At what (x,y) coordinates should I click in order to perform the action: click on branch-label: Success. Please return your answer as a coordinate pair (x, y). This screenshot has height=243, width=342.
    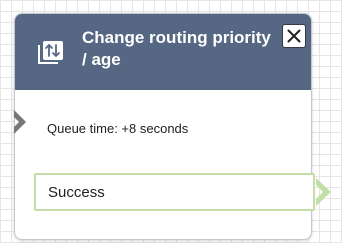
    Looking at the image, I should click on (76, 192).